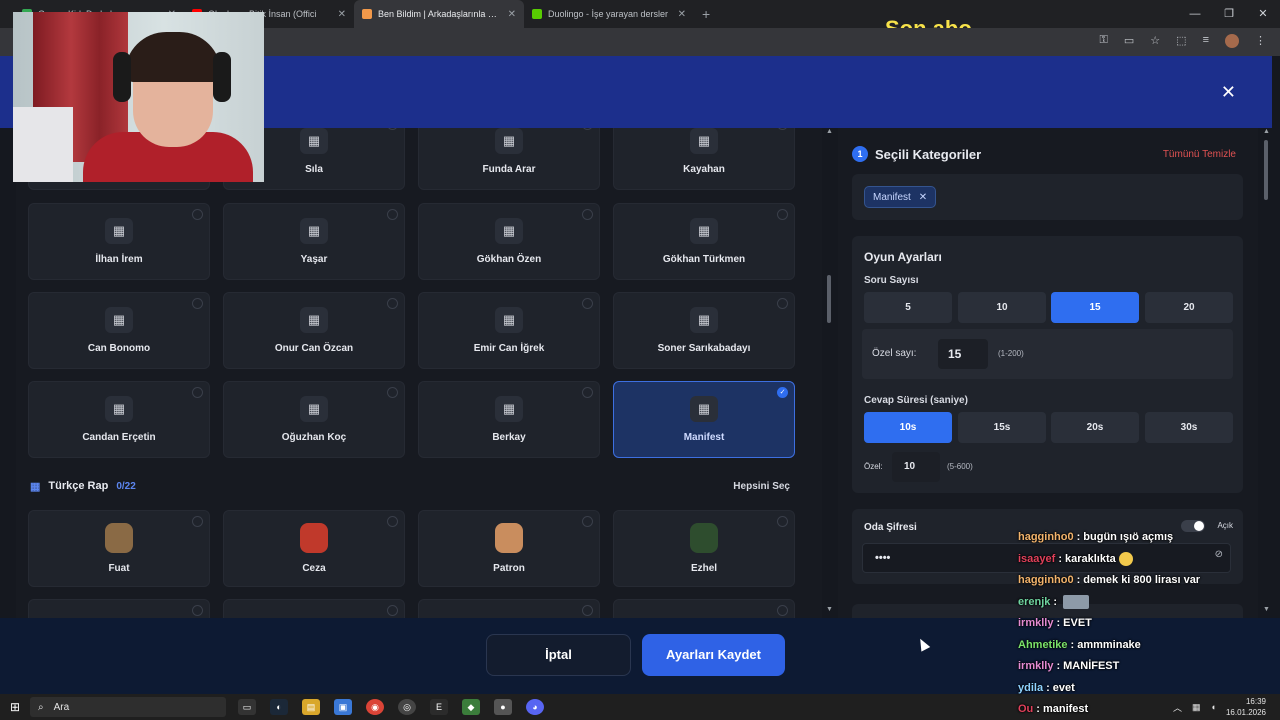 The image size is (1280, 720). What do you see at coordinates (704, 409) in the screenshot?
I see `building-icon: ▦` at bounding box center [704, 409].